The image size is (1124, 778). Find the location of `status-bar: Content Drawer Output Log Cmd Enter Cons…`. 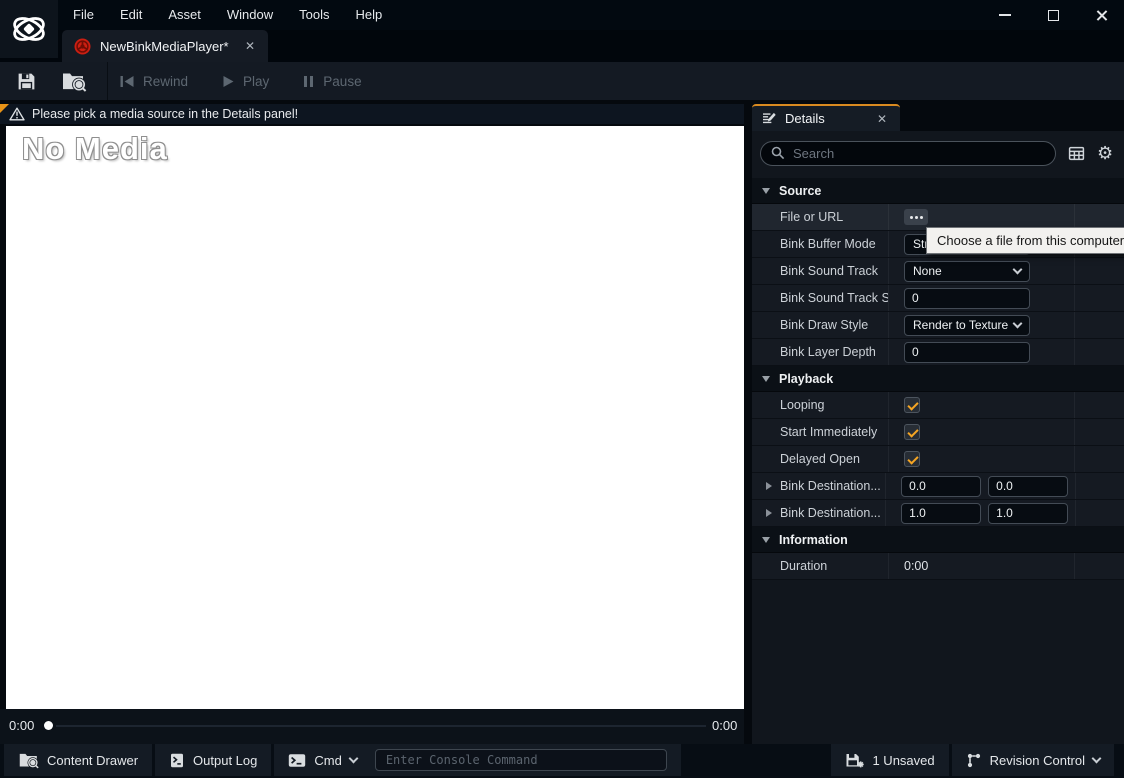

status-bar: Content Drawer Output Log Cmd Enter Cons… is located at coordinates (562, 761).